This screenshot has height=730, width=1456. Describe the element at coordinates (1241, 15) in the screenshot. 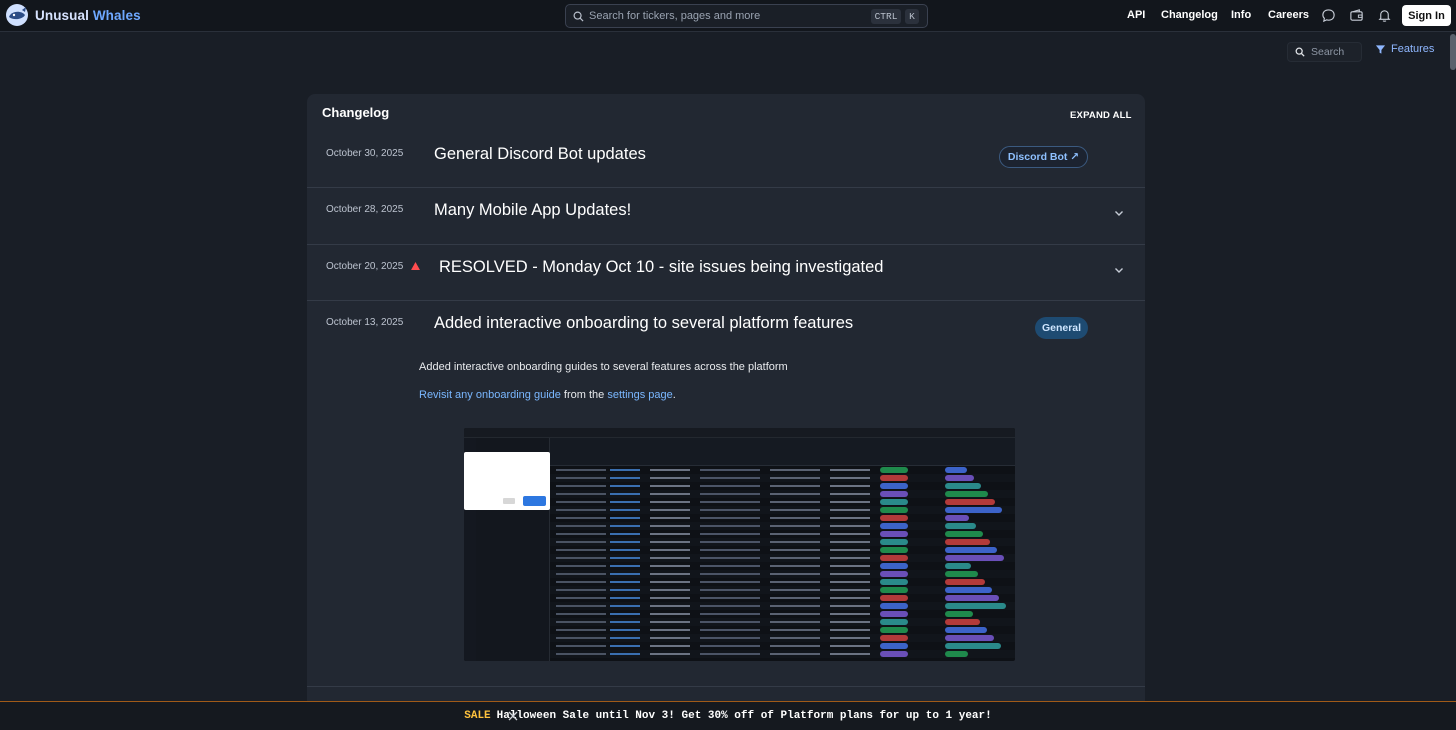

I see `nav-link-info: Info` at that location.